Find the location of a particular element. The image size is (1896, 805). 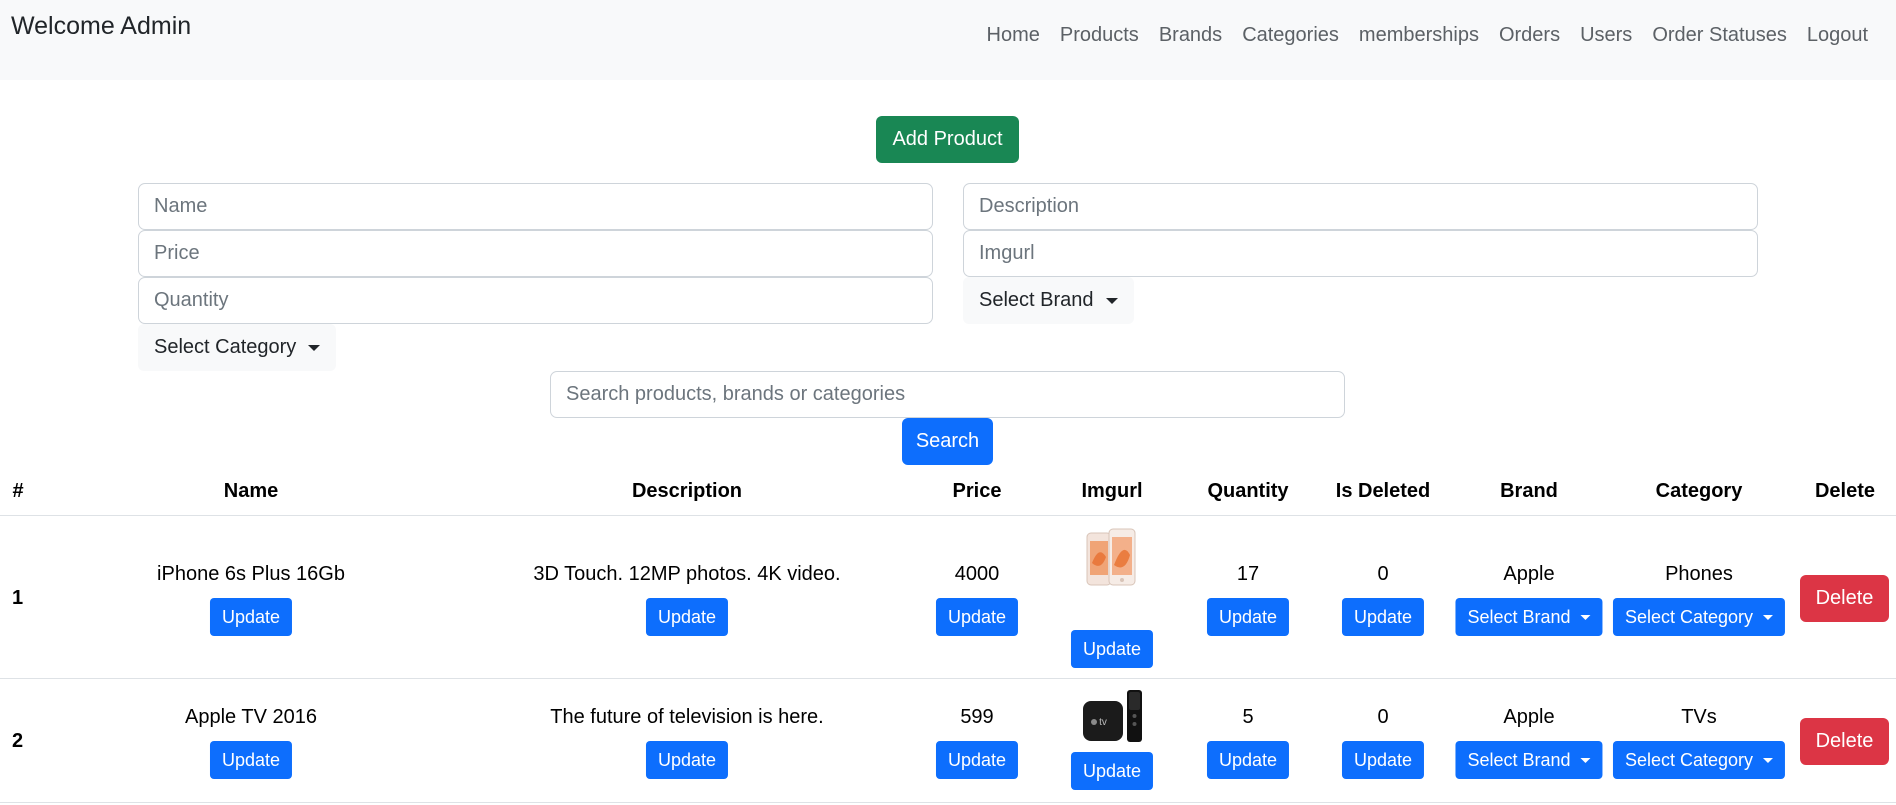

column-header-category: Category is located at coordinates (1699, 491).